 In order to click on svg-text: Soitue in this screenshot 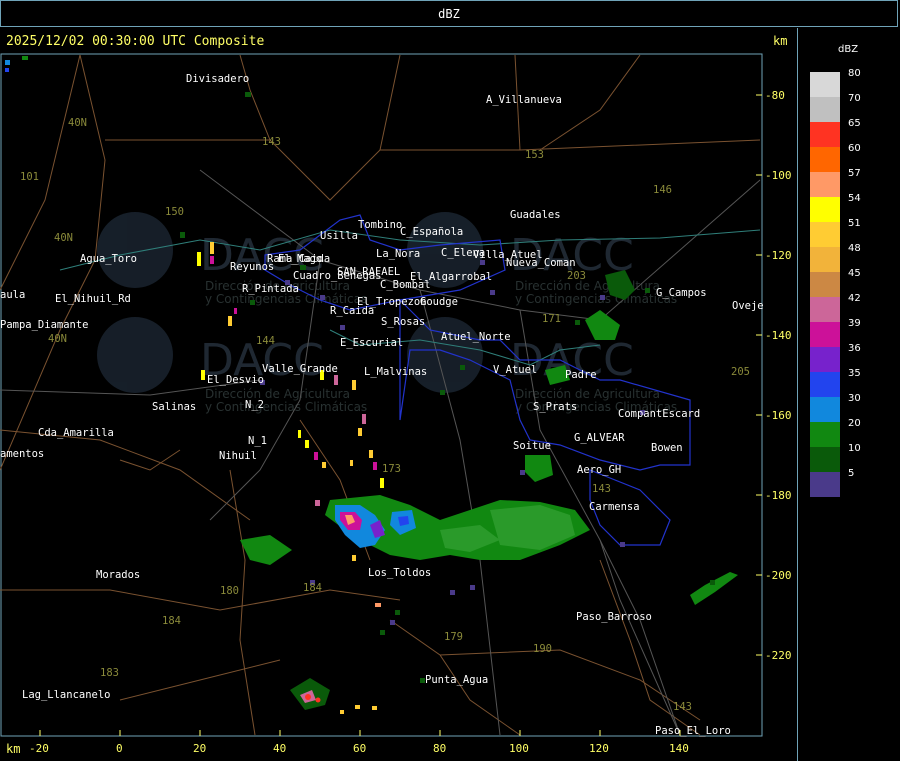, I will do `click(532, 446)`.